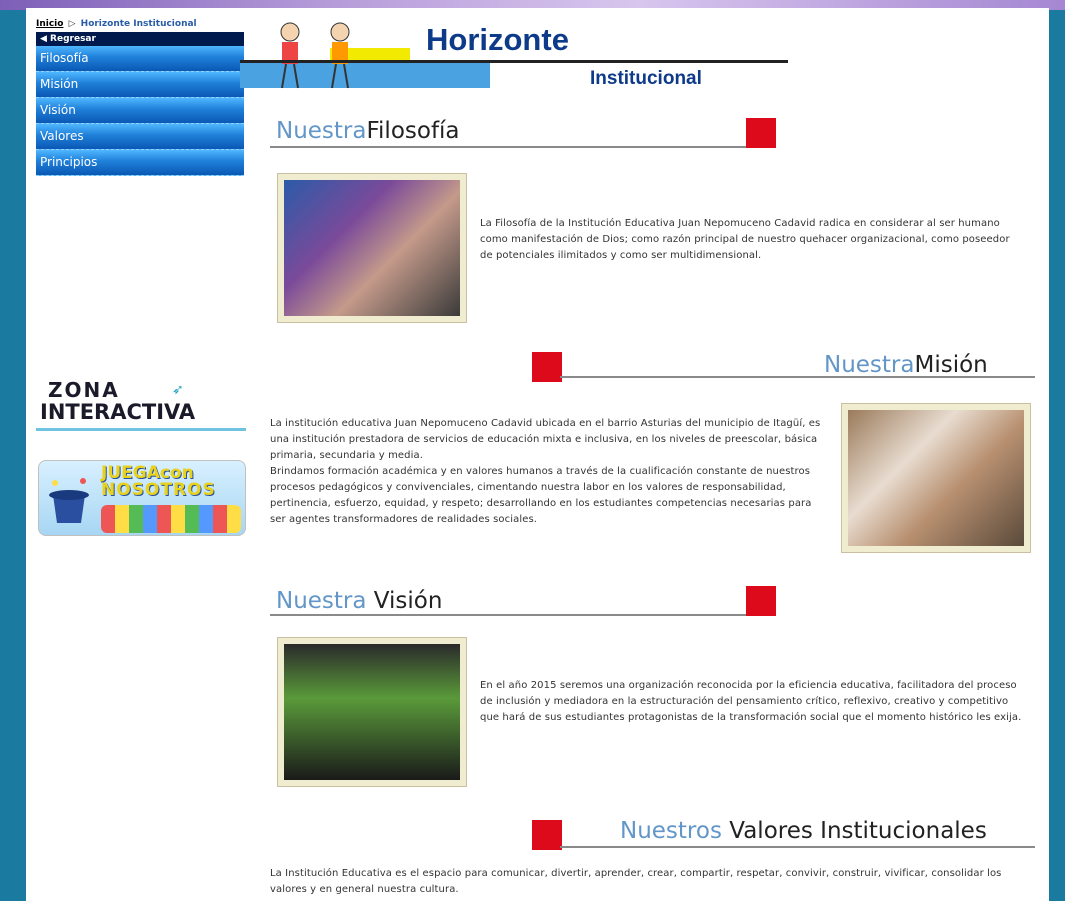 Image resolution: width=1065 pixels, height=901 pixels. I want to click on zona-label: ZONA, so click(84, 390).